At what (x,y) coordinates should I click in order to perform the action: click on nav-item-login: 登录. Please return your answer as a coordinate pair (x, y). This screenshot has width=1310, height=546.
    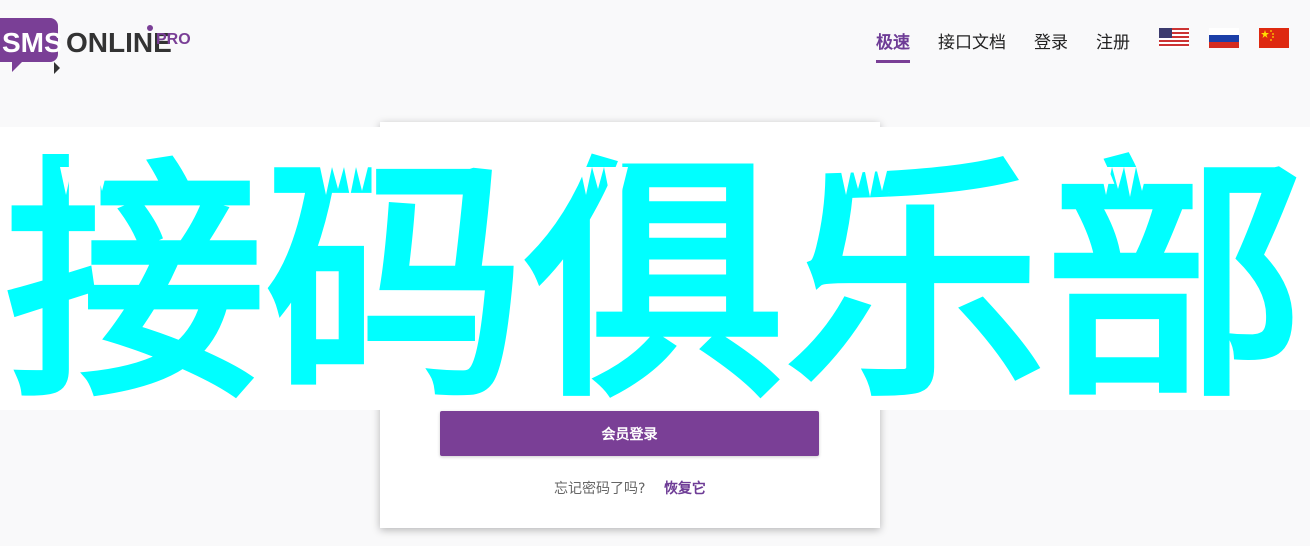
    Looking at the image, I should click on (1051, 40).